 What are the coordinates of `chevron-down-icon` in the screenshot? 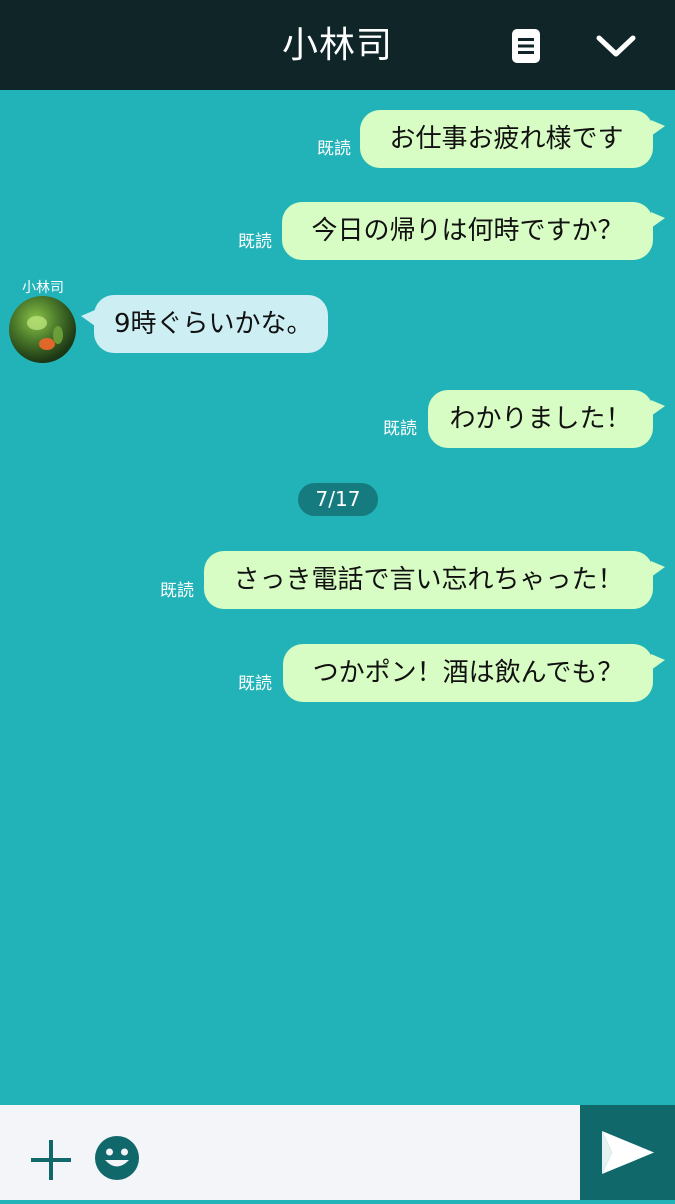 It's located at (616, 46).